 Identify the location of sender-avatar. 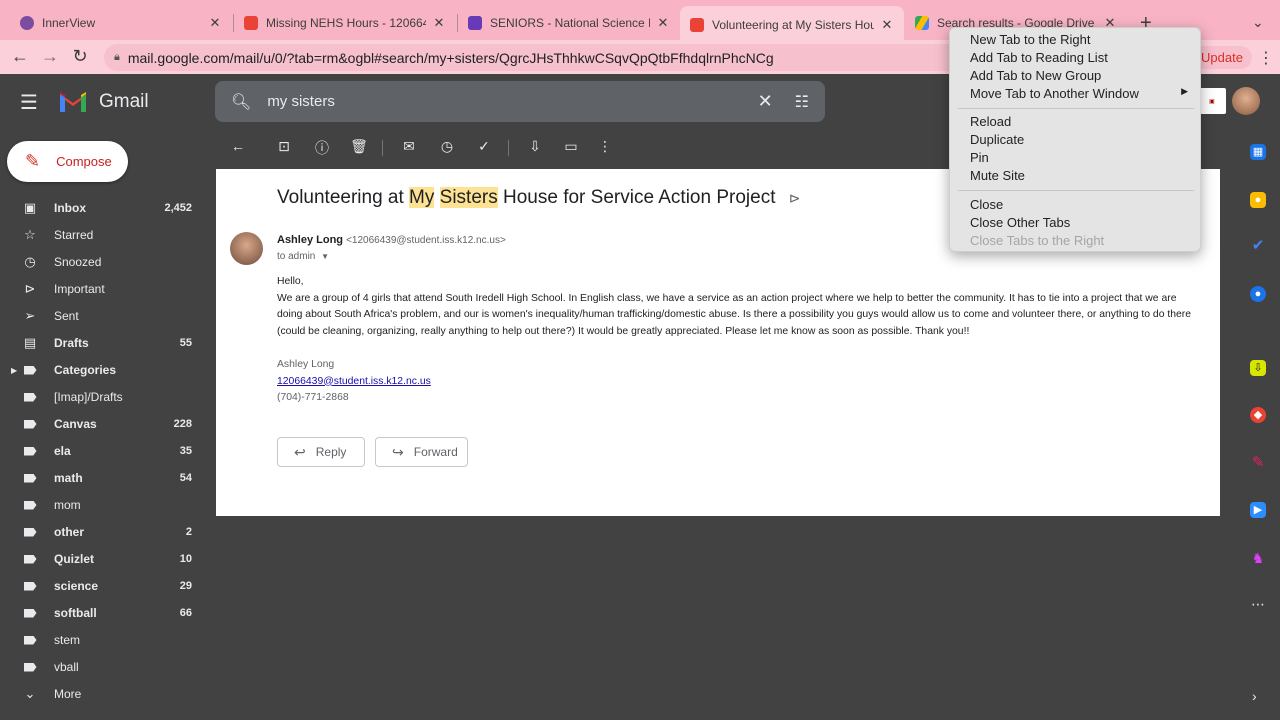
(246, 248).